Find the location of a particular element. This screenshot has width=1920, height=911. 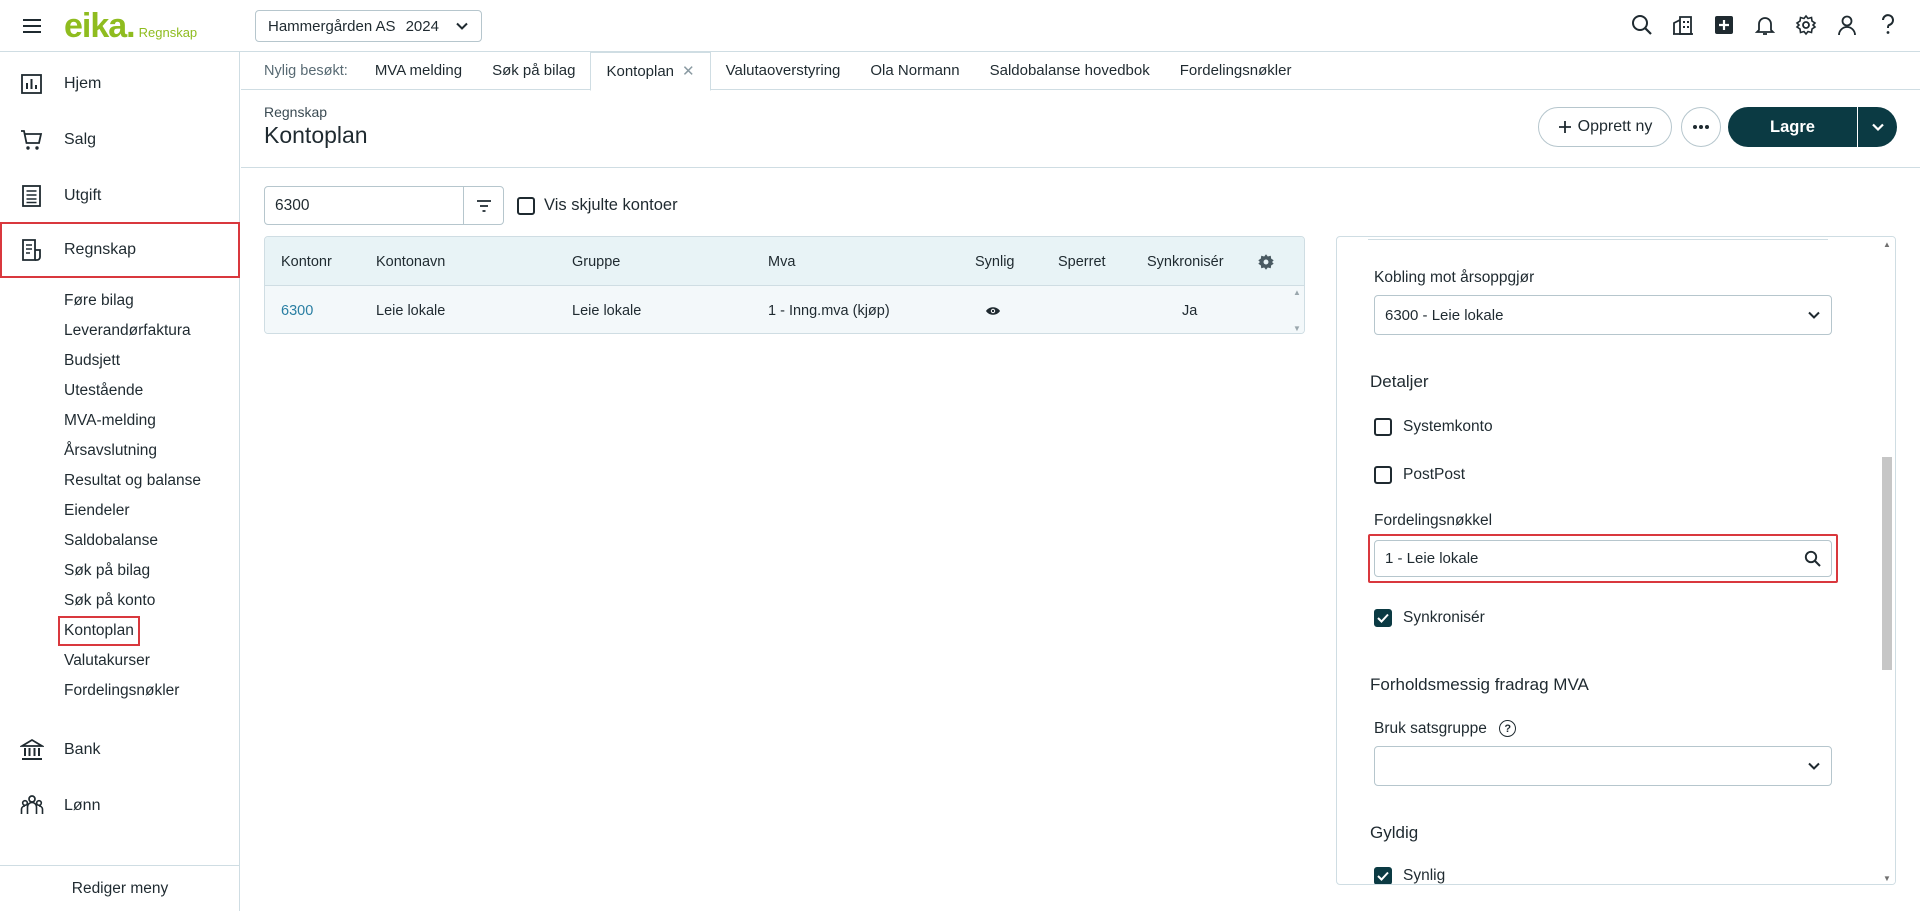

subnav-kontoplan: Kontoplan is located at coordinates (99, 631).